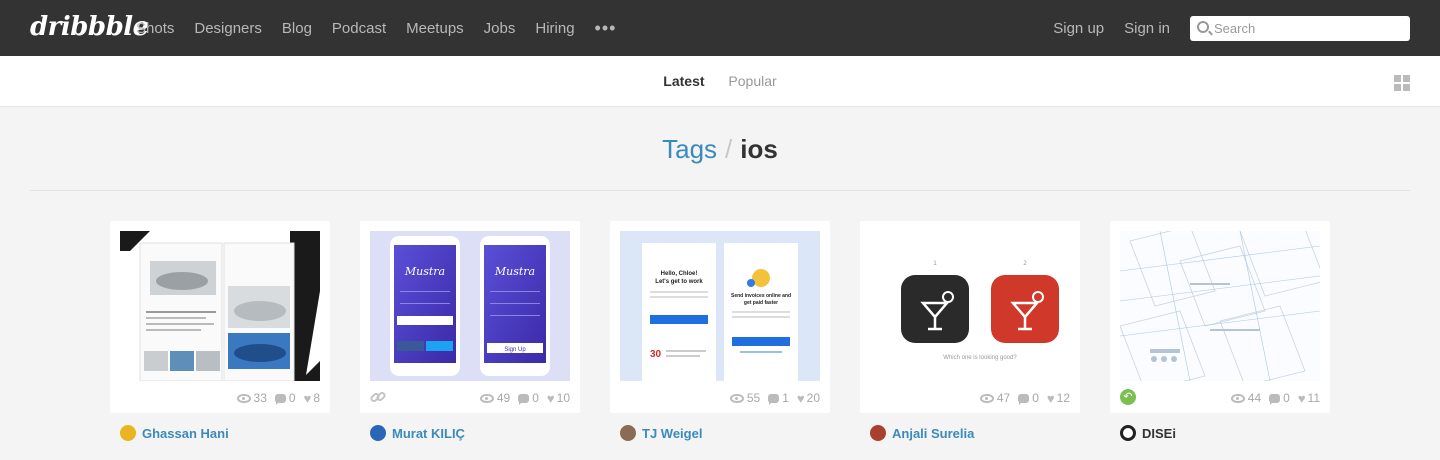 The width and height of the screenshot is (1440, 460). I want to click on shot-stats: 49 0 ♥ 10, so click(521, 398).